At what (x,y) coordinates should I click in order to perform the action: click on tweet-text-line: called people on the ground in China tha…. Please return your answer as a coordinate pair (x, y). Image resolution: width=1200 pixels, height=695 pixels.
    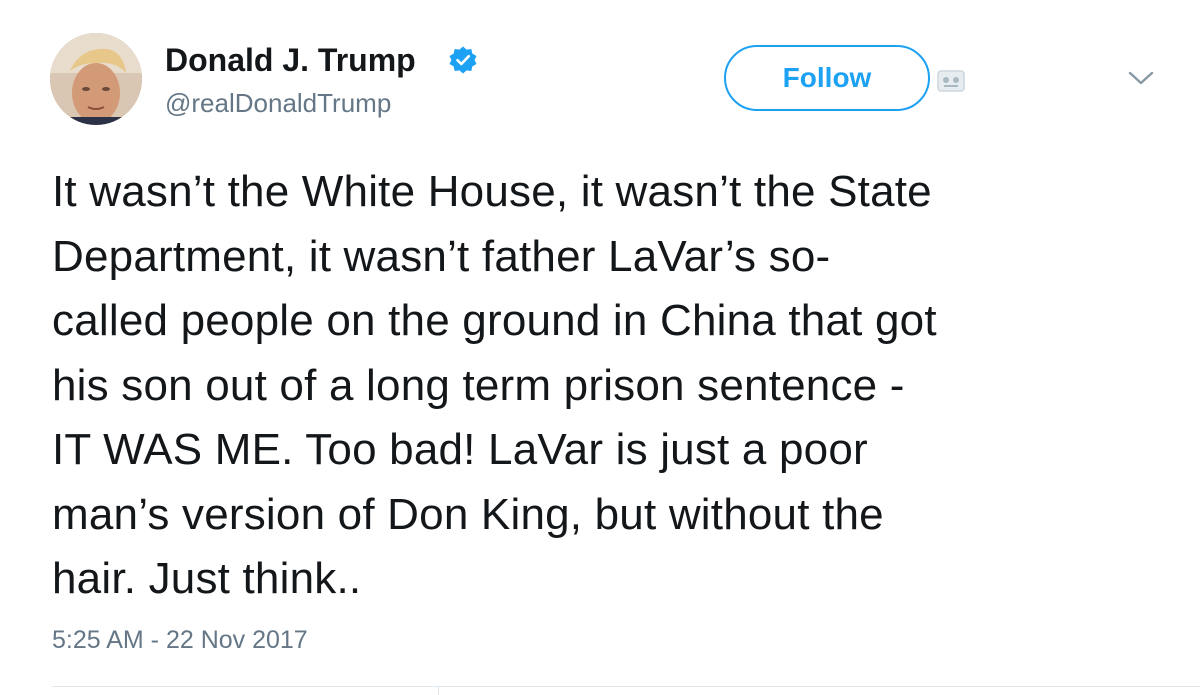
    Looking at the image, I should click on (494, 320).